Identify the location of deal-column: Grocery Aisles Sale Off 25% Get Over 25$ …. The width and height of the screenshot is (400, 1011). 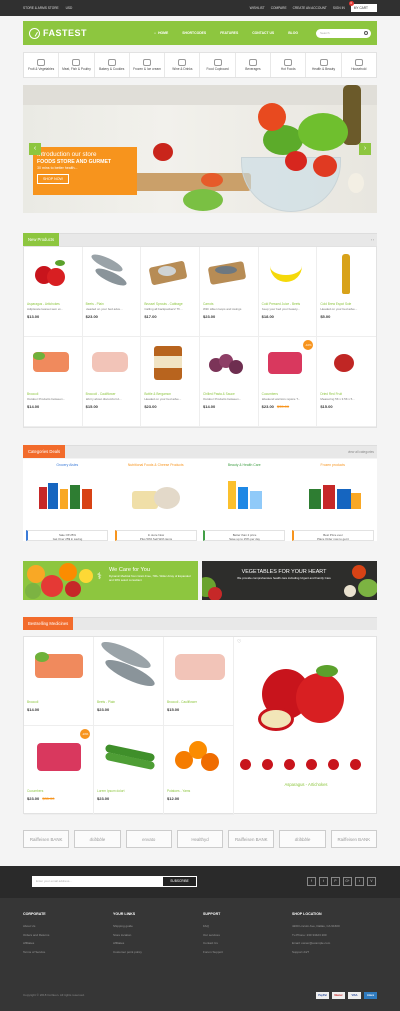
(67, 500).